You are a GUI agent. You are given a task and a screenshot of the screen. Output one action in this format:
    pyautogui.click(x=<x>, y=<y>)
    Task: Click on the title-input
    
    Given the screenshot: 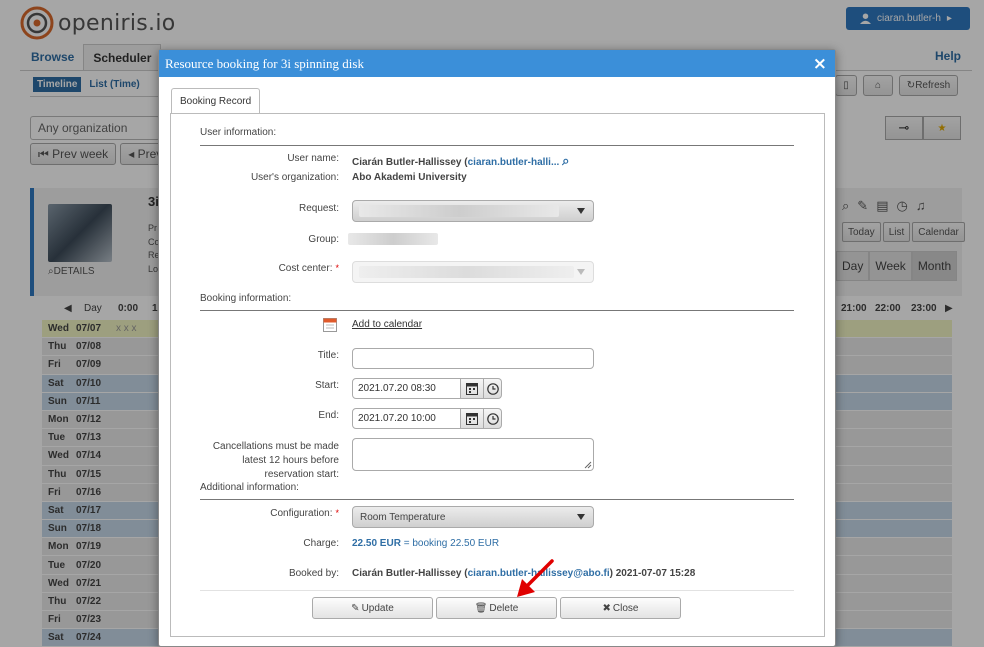 What is the action you would take?
    pyautogui.click(x=473, y=358)
    